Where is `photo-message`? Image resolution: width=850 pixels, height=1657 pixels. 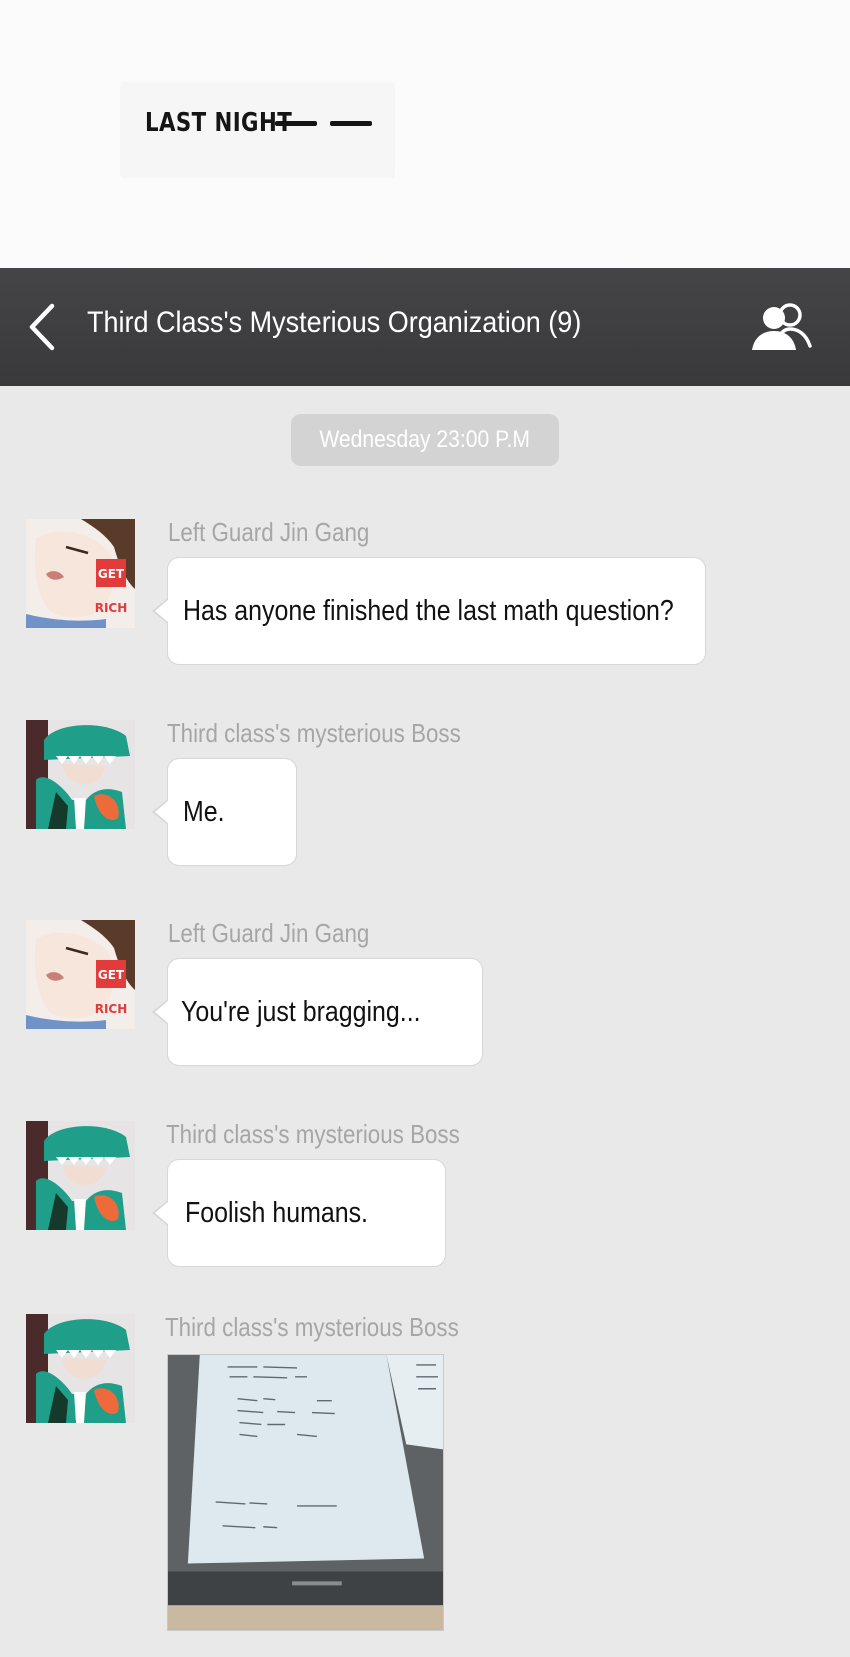
photo-message is located at coordinates (305, 1492).